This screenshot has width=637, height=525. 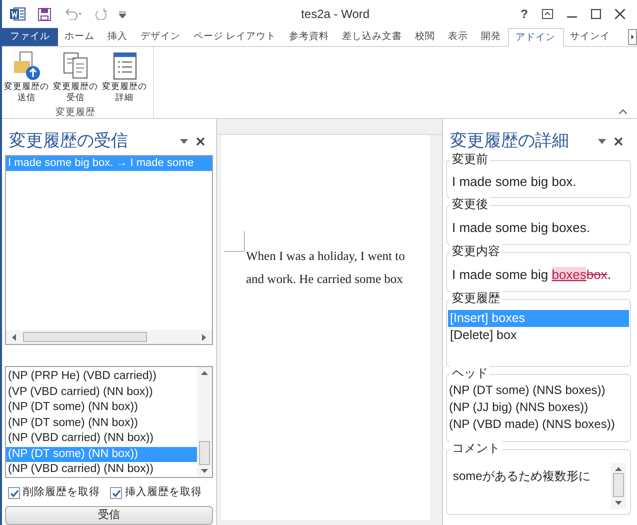 I want to click on group-label: コメント, so click(x=476, y=448).